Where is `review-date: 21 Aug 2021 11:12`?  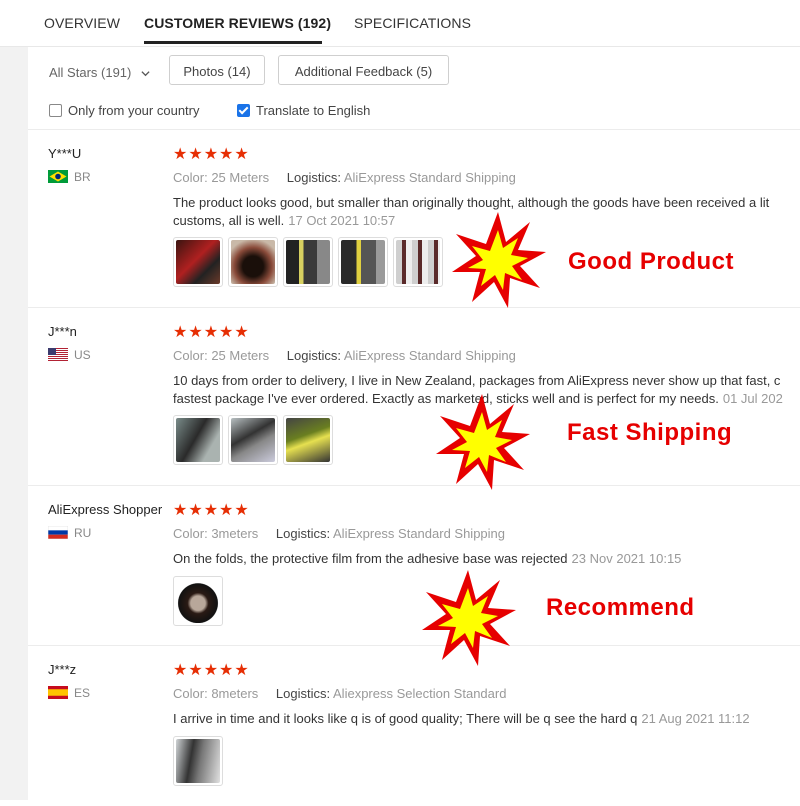
review-date: 21 Aug 2021 11:12 is located at coordinates (695, 718).